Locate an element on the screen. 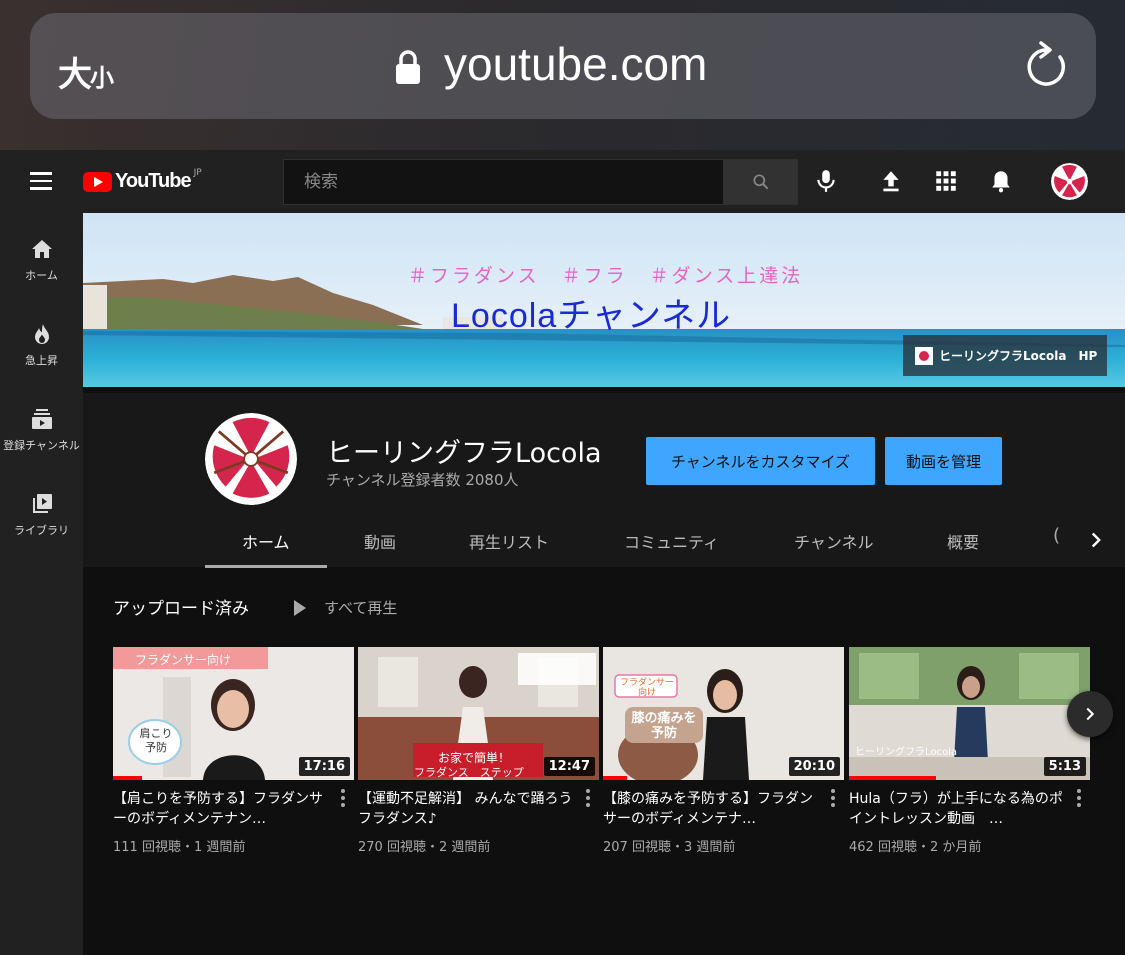 The width and height of the screenshot is (1125, 955). guide-item-trending: 急上昇 is located at coordinates (41, 333).